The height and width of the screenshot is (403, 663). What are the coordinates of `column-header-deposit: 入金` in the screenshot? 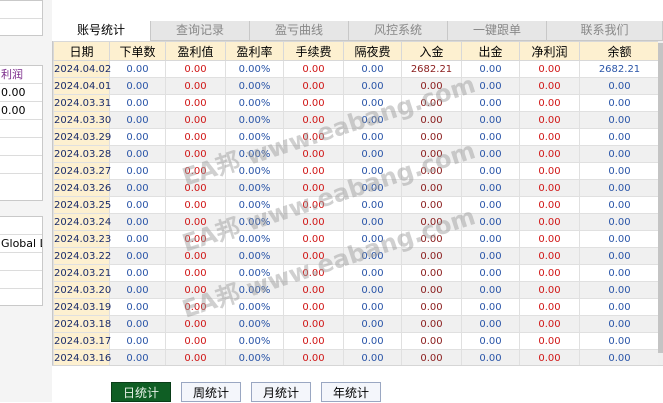 It's located at (431, 51).